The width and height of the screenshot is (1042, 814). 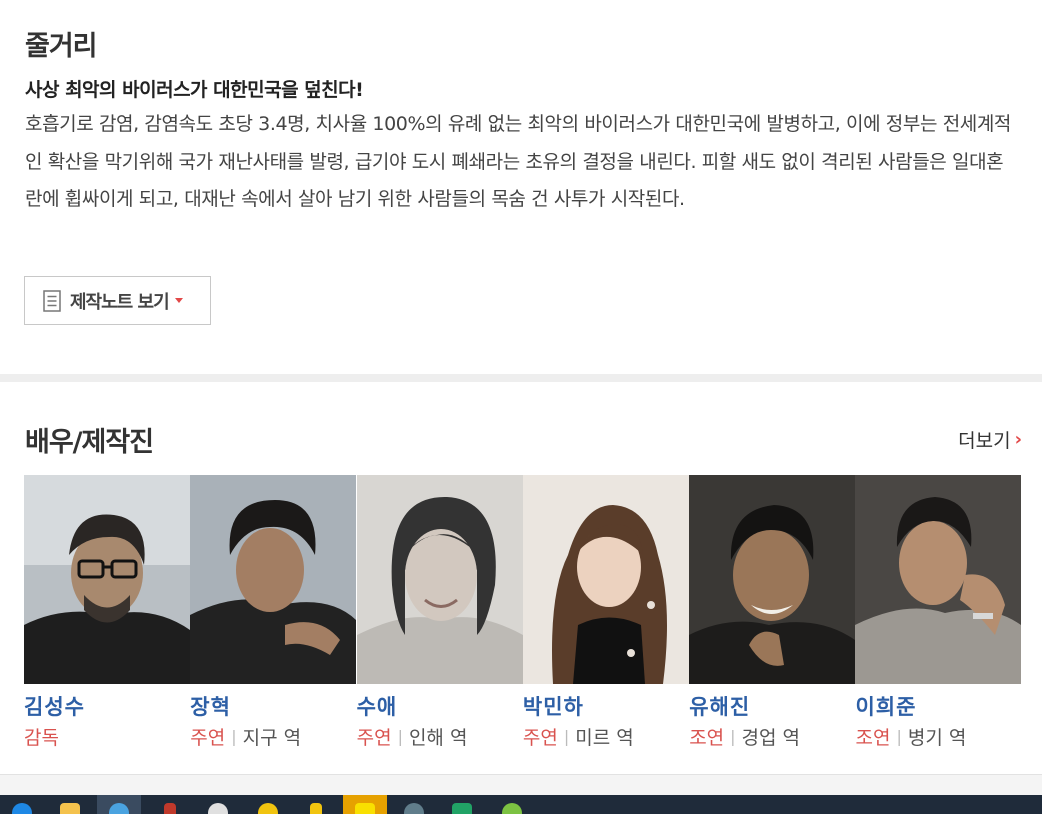 I want to click on taskbar-browser, so click(x=119, y=804).